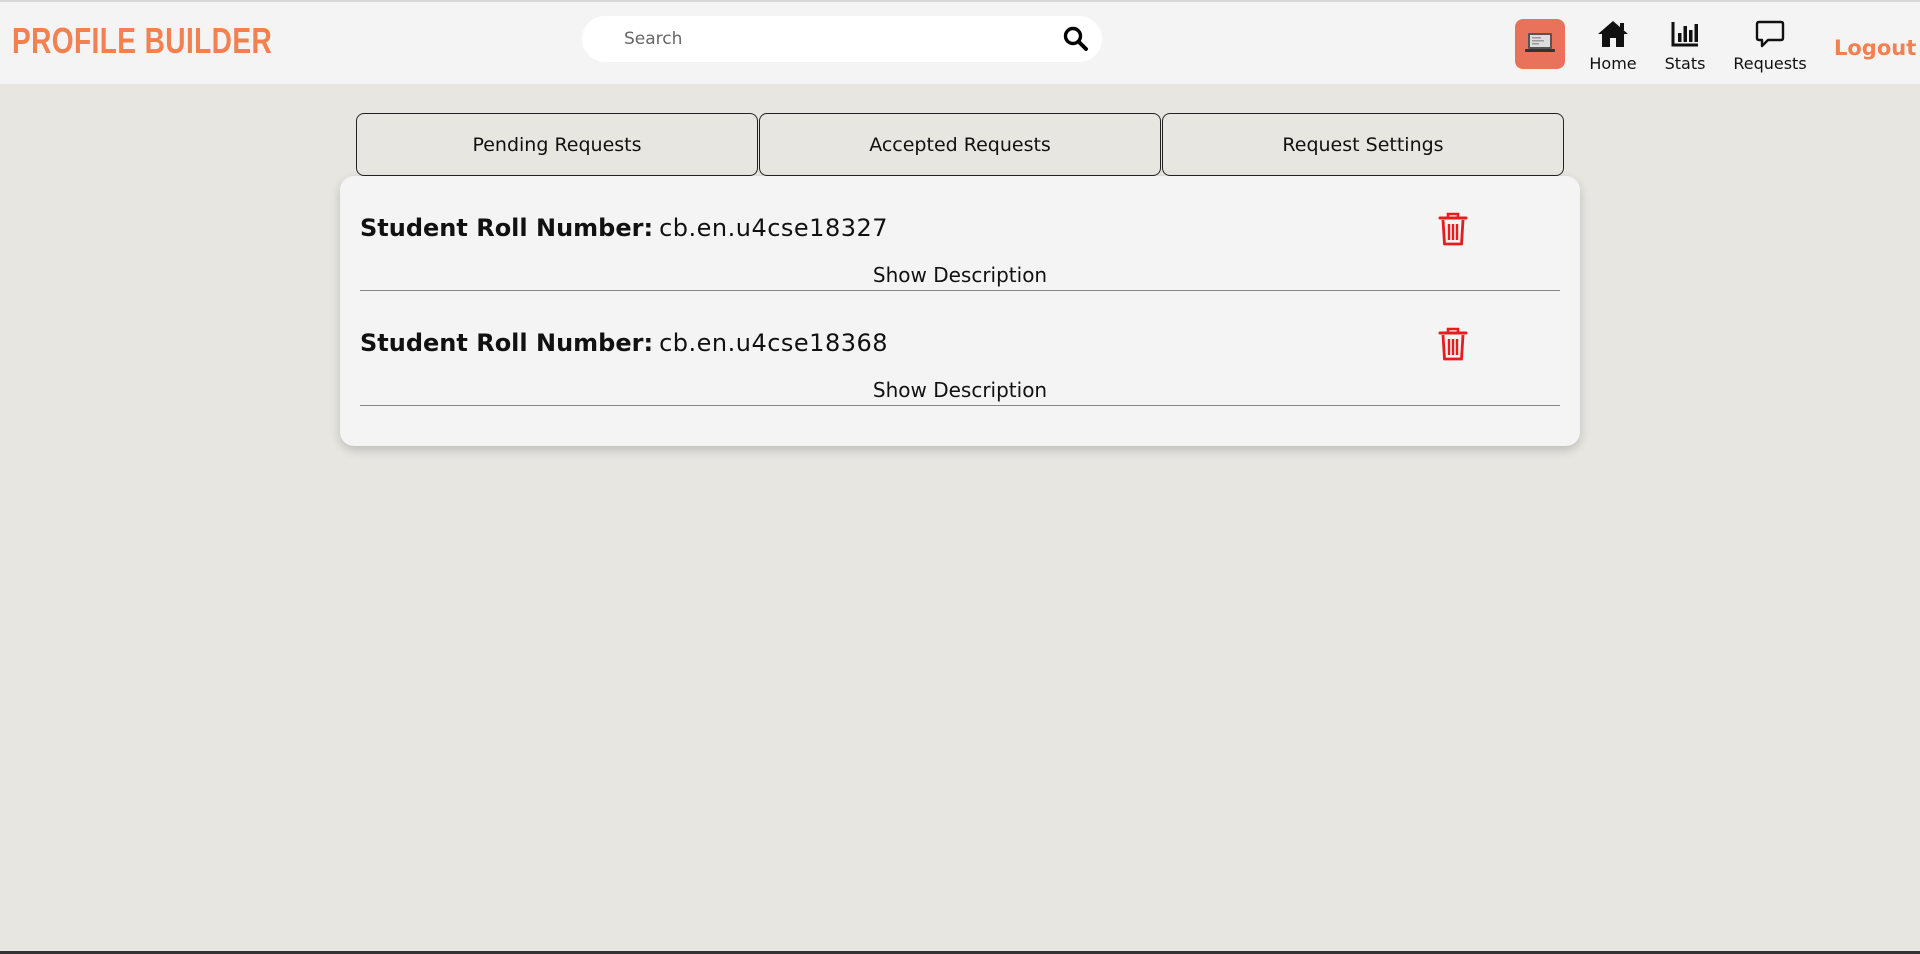  I want to click on avatar, so click(1540, 44).